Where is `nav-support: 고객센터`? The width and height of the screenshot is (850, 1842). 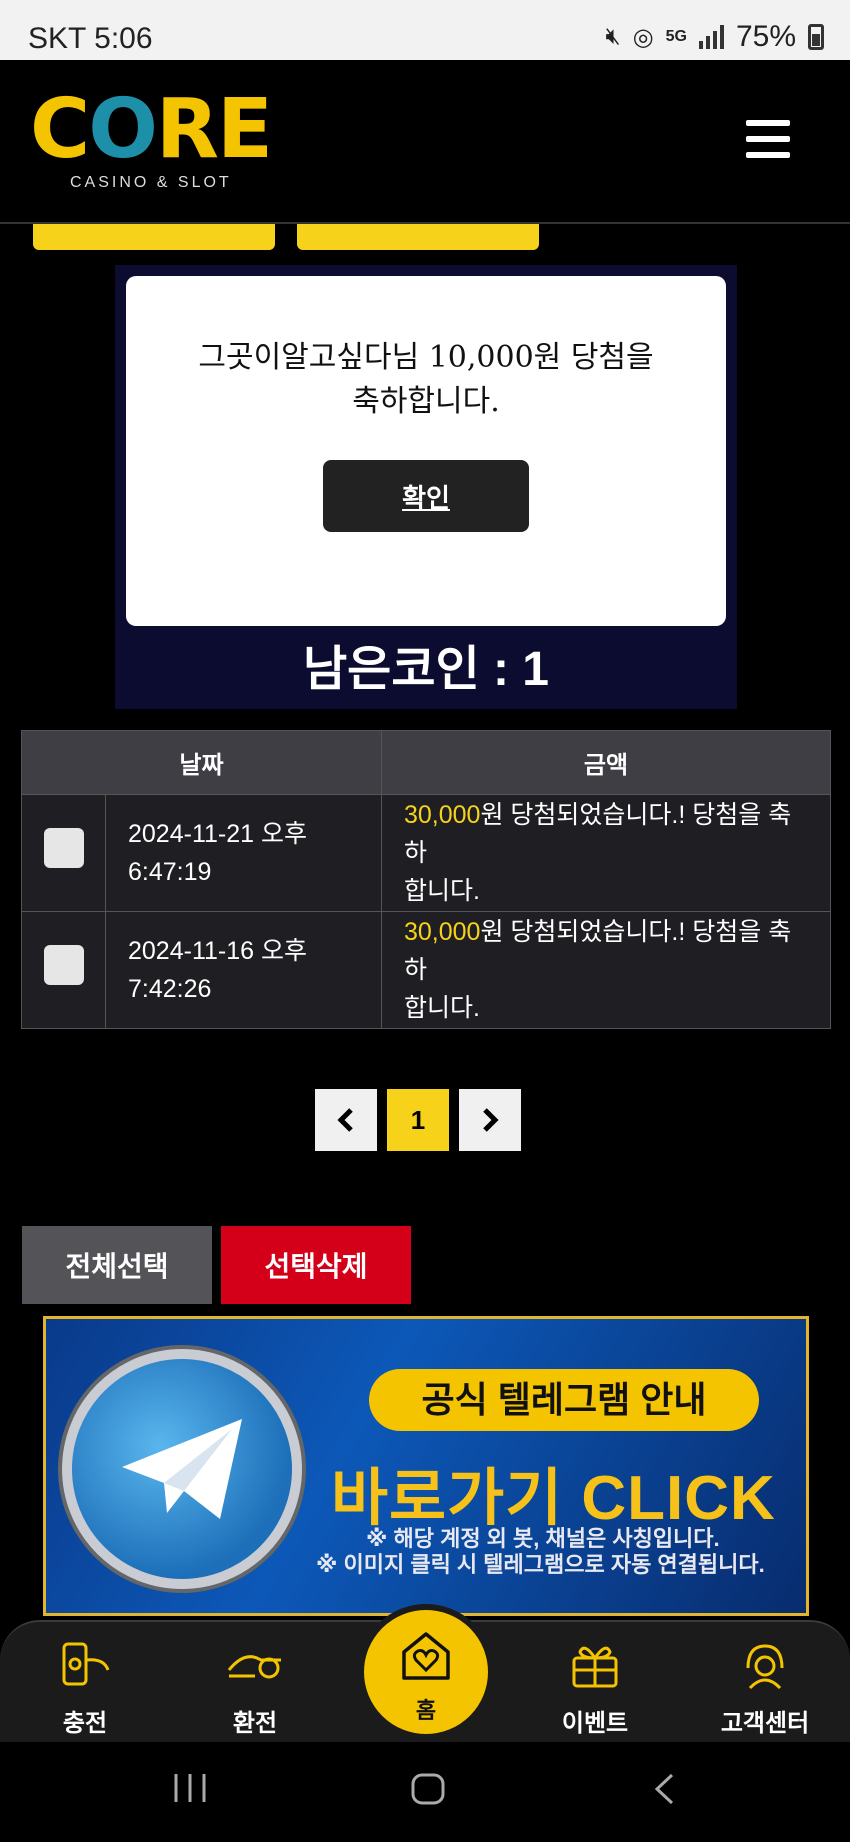
nav-support: 고객센터 is located at coordinates (765, 1689).